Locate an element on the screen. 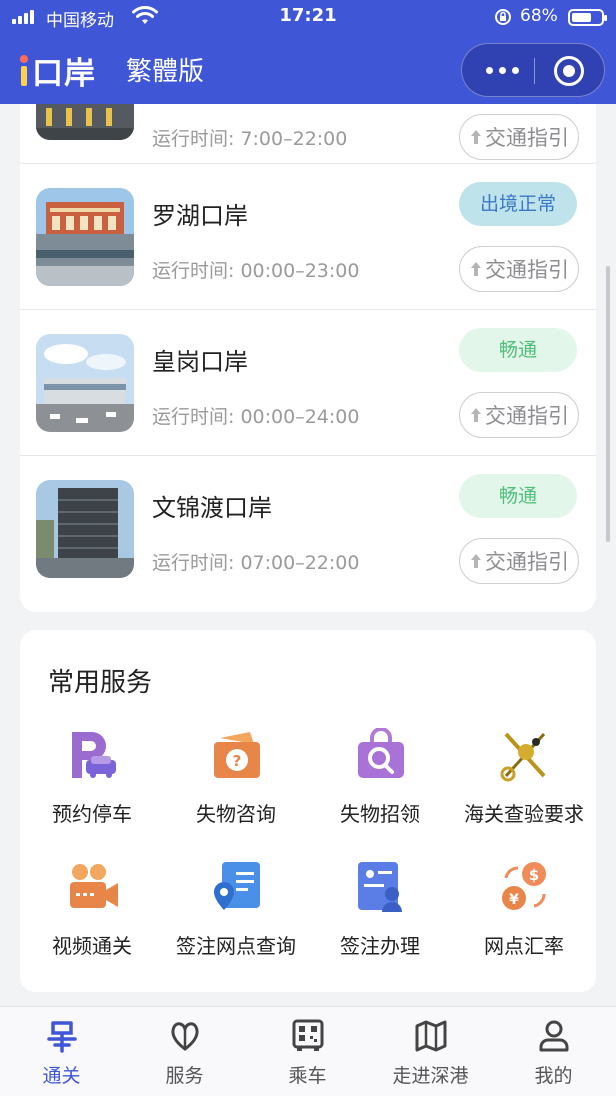 The width and height of the screenshot is (616, 1096). tab-service: 服务 is located at coordinates (184, 1051).